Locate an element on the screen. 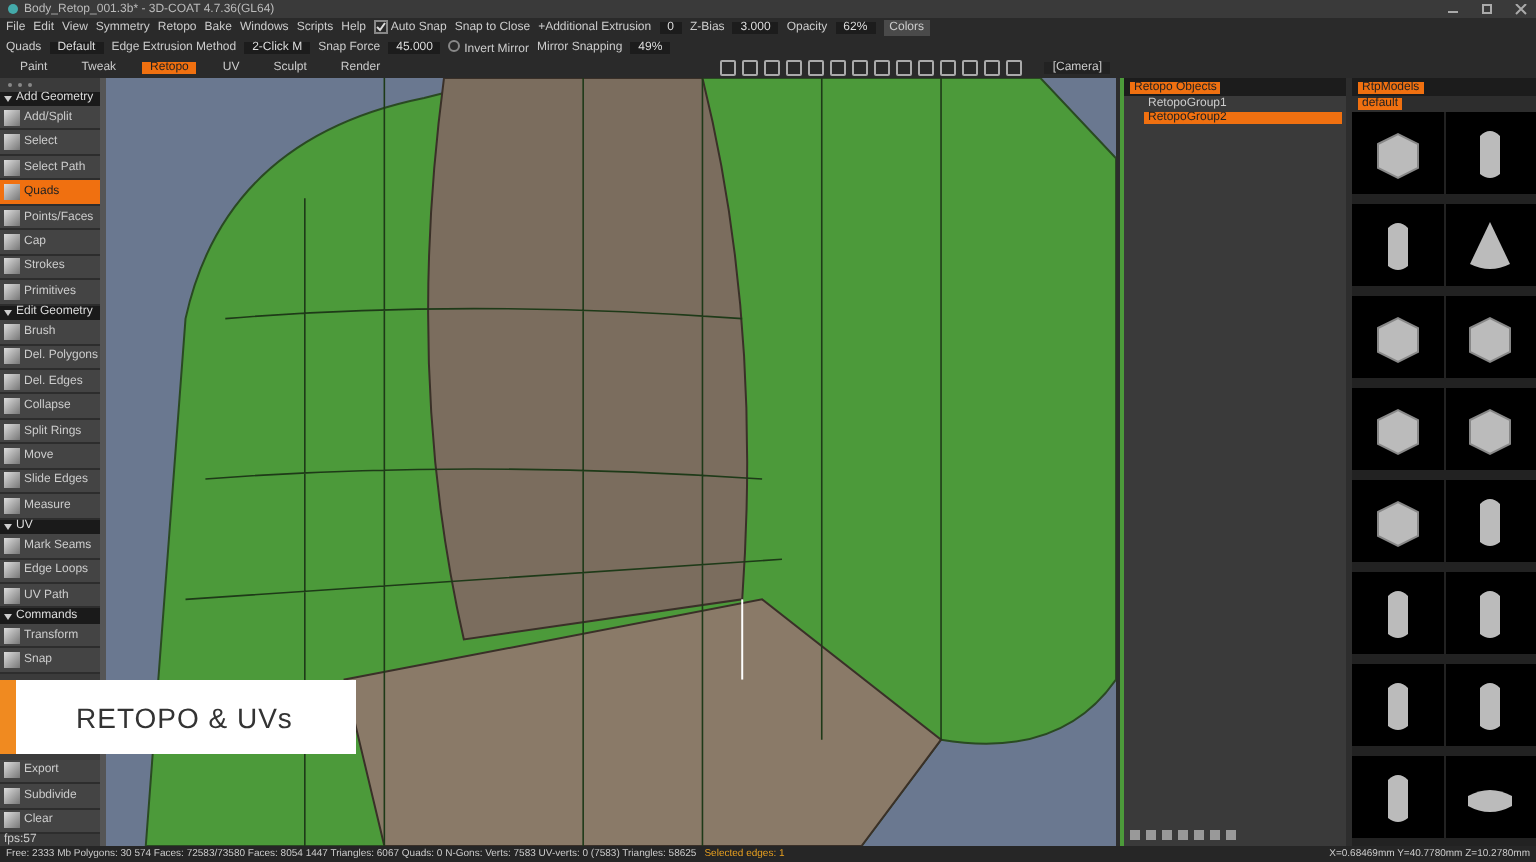  maximize-icon is located at coordinates (1487, 9).